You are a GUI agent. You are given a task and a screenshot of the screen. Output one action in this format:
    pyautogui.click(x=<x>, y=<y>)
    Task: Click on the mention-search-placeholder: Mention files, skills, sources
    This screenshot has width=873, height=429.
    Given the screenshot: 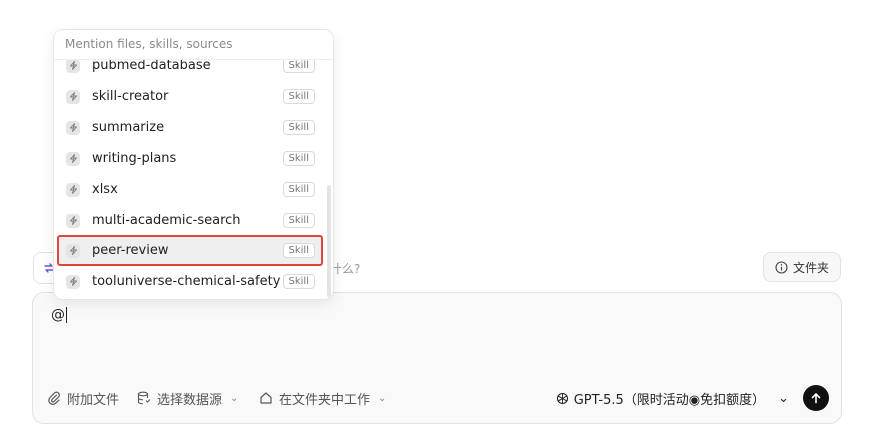 What is the action you would take?
    pyautogui.click(x=149, y=44)
    